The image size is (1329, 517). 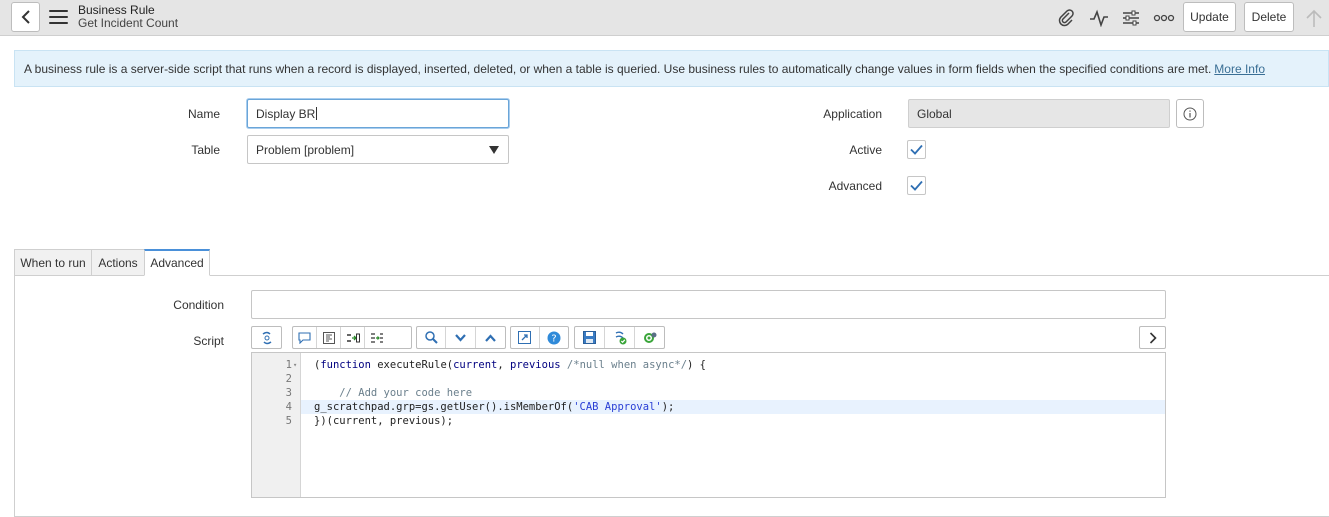 What do you see at coordinates (203, 114) in the screenshot?
I see `name-label: Name` at bounding box center [203, 114].